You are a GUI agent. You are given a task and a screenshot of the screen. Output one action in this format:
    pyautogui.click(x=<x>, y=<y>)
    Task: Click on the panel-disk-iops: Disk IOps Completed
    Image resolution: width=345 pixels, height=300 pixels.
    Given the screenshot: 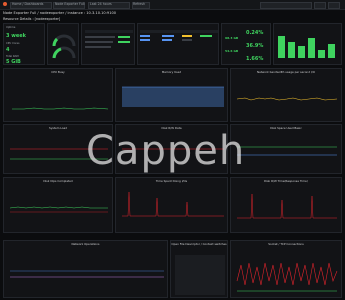 What is the action you would take?
    pyautogui.click(x=58, y=205)
    